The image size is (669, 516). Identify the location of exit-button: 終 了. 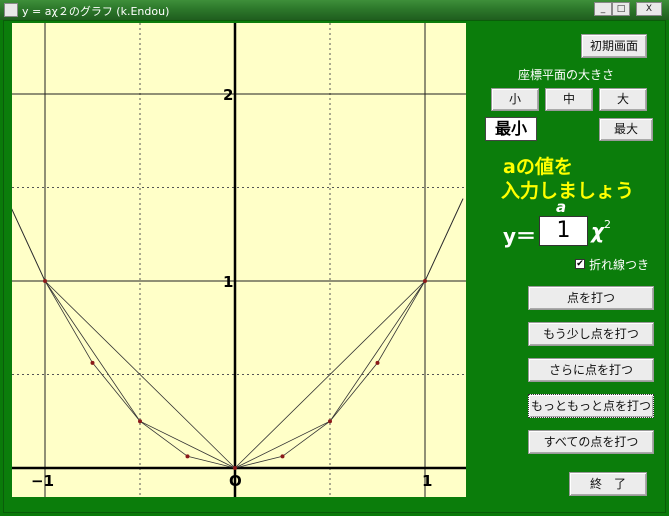
(608, 484).